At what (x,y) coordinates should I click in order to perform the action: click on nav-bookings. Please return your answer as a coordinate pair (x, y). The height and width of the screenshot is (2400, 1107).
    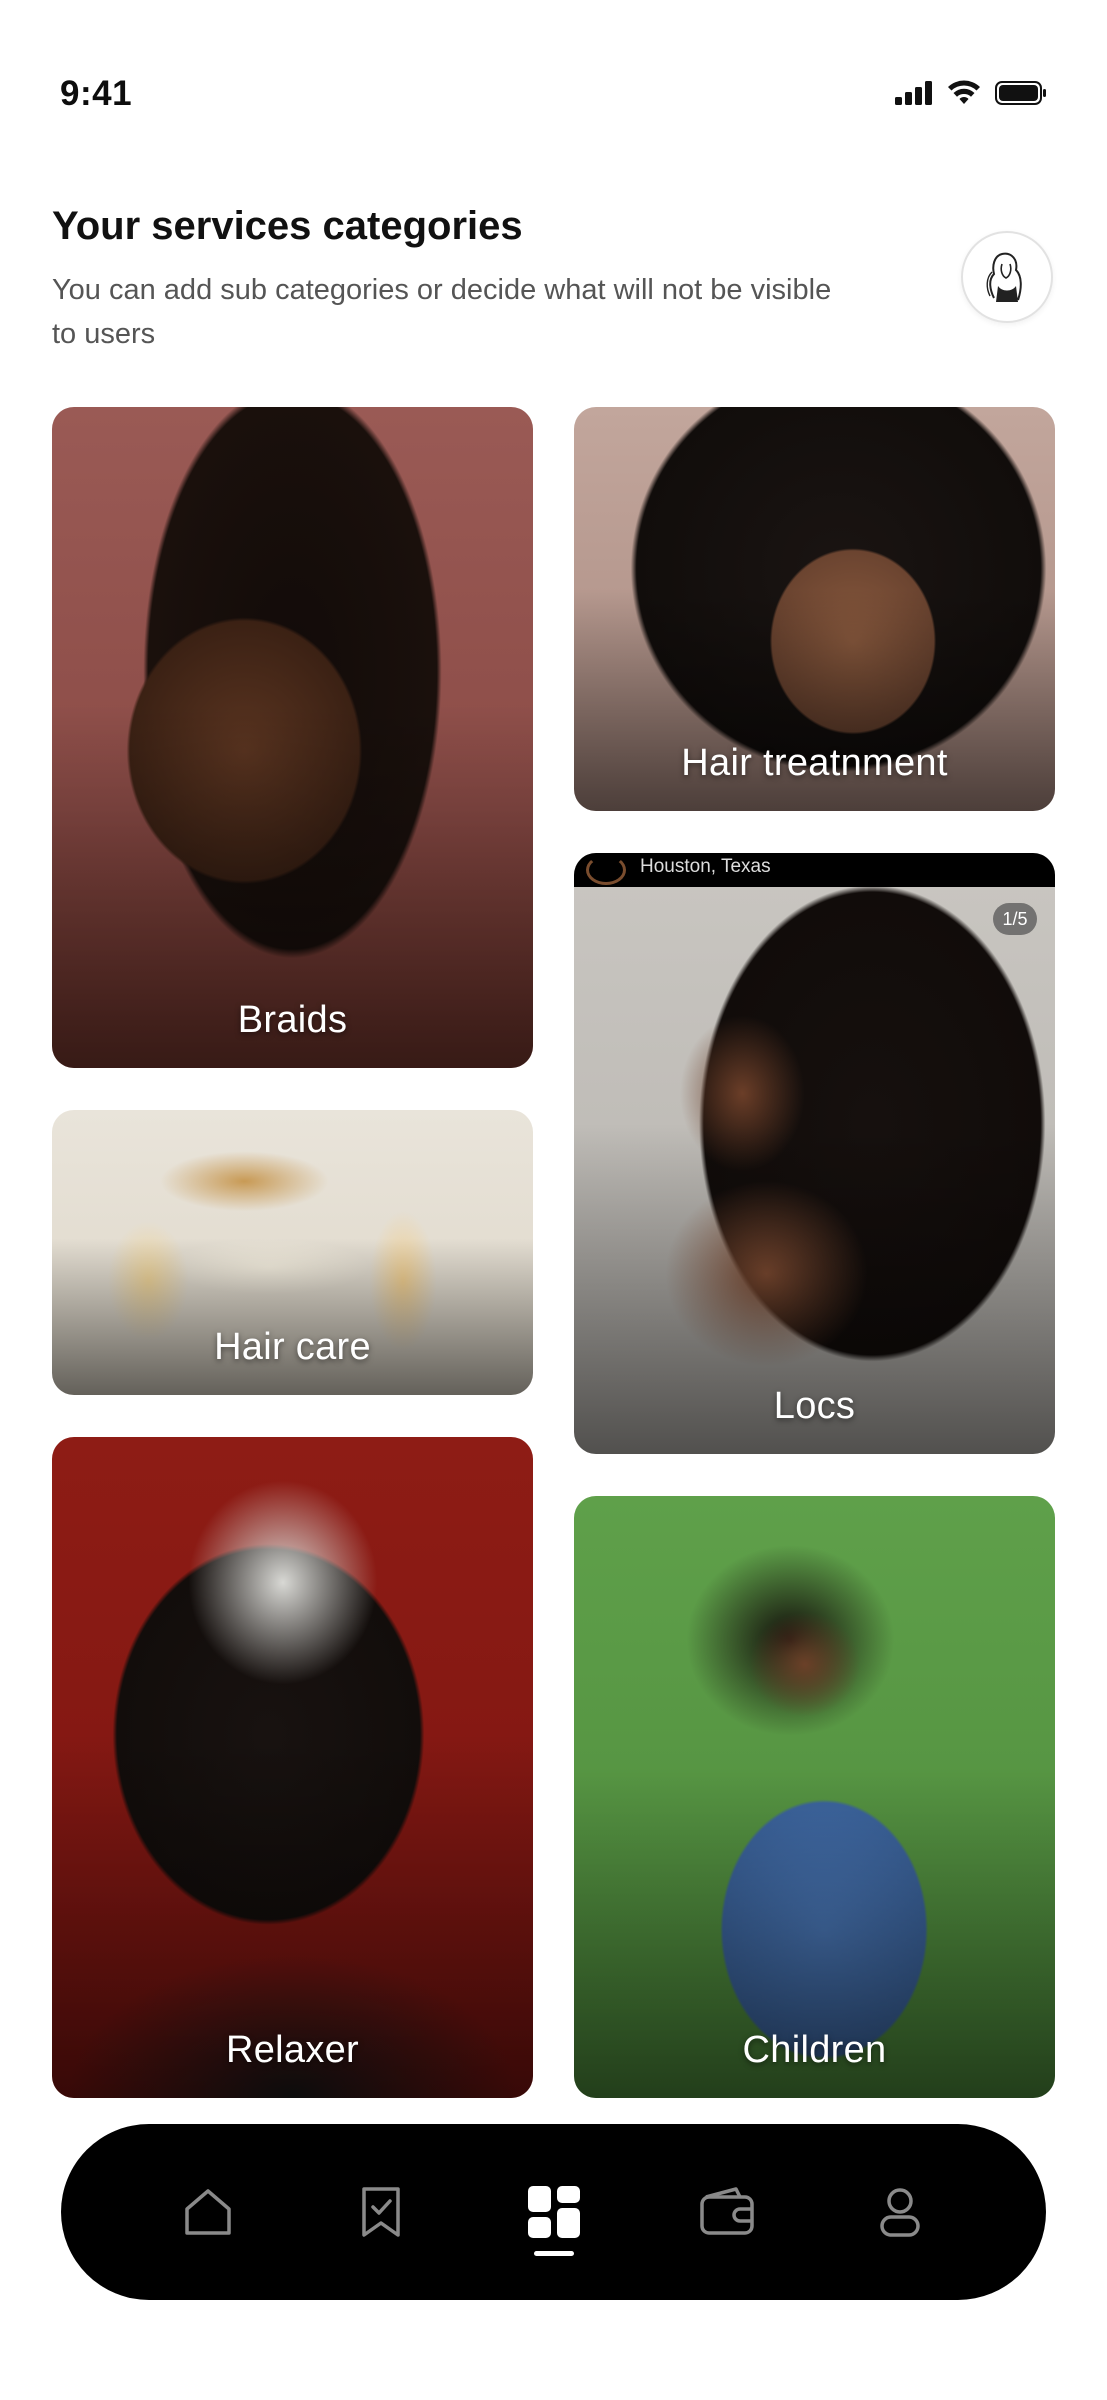
    Looking at the image, I should click on (381, 2212).